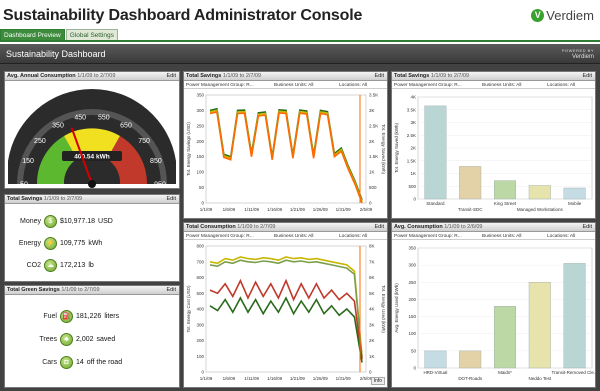 The width and height of the screenshot is (600, 391). Describe the element at coordinates (300, 35) in the screenshot. I see `tab-bar: Dashboard Preview Global Settings` at that location.